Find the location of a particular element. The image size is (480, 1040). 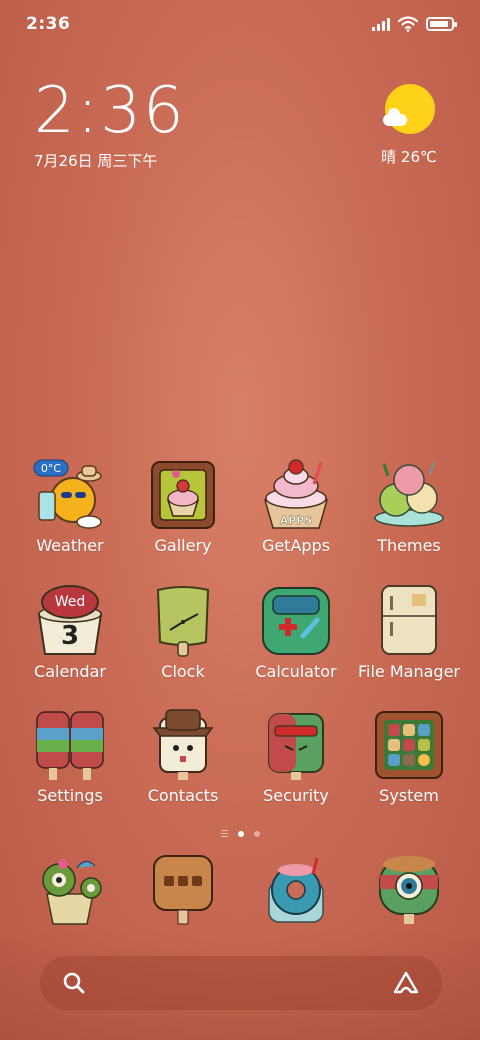

dock-app-1-icon is located at coordinates (70, 889).